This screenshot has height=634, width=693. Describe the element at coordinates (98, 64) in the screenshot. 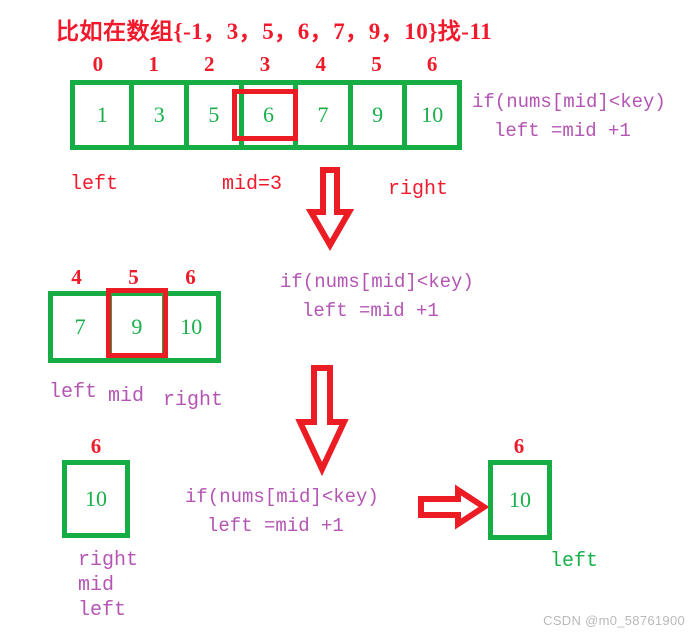

I see `index-label: 0` at that location.